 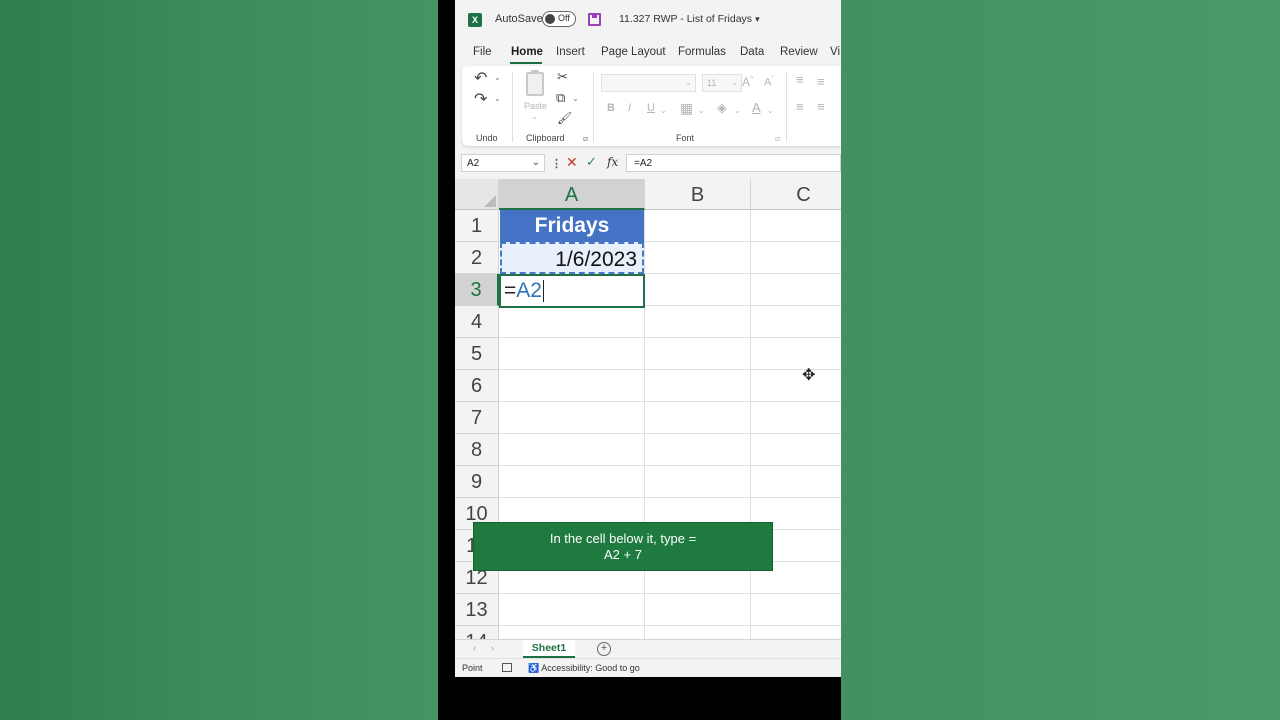 I want to click on fill-color-icon: ◈, so click(x=722, y=108).